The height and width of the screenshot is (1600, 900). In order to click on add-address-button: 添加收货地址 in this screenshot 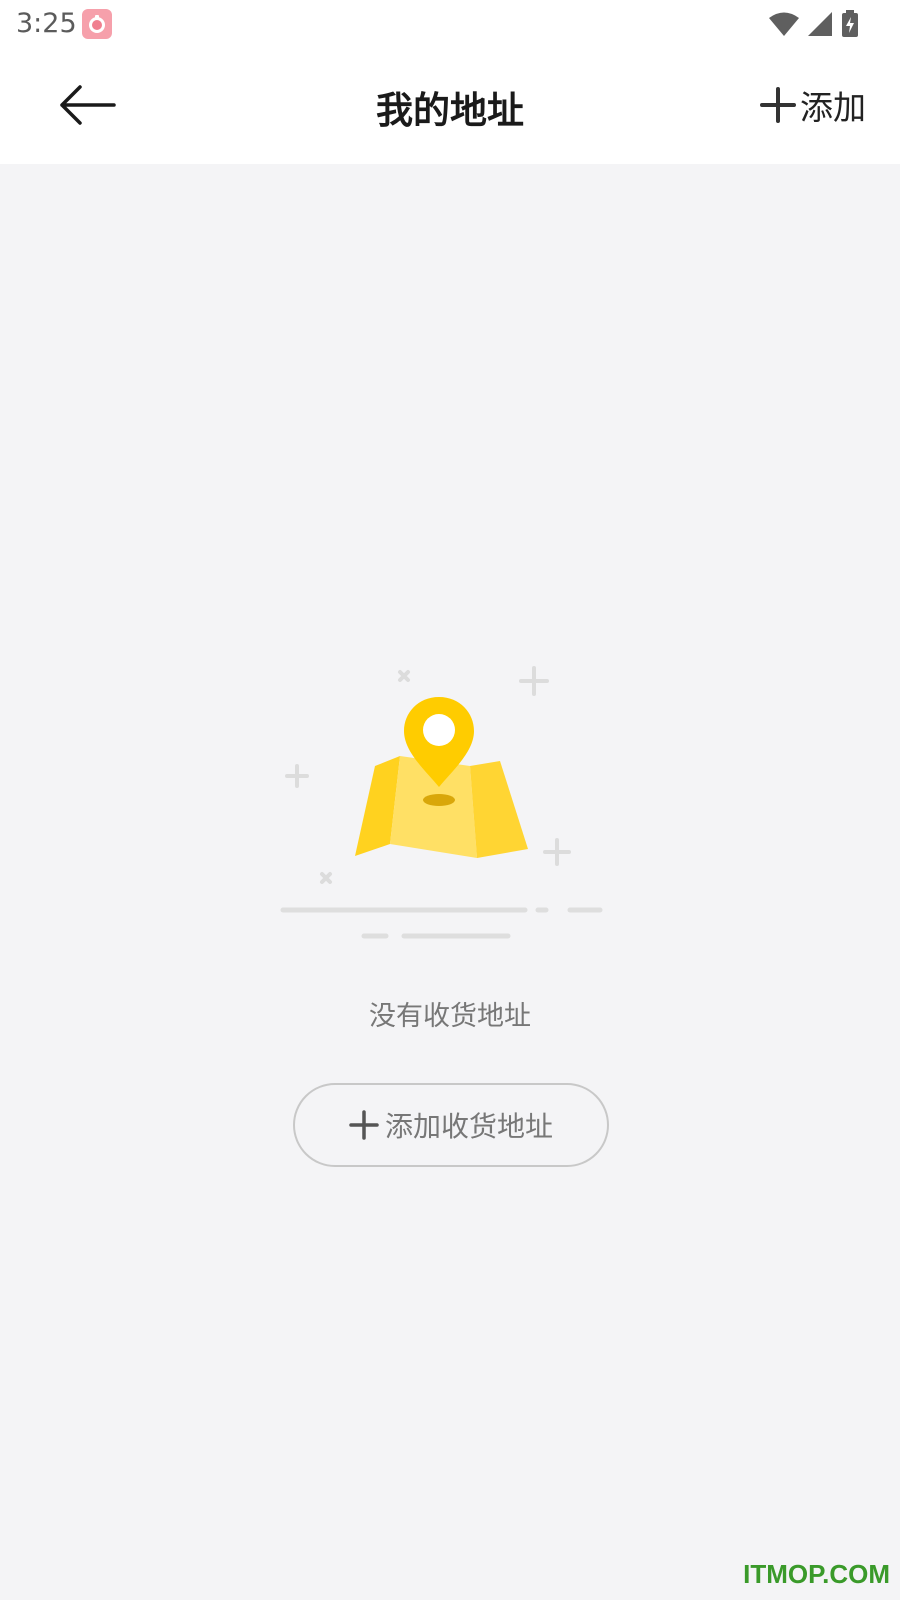, I will do `click(451, 1125)`.